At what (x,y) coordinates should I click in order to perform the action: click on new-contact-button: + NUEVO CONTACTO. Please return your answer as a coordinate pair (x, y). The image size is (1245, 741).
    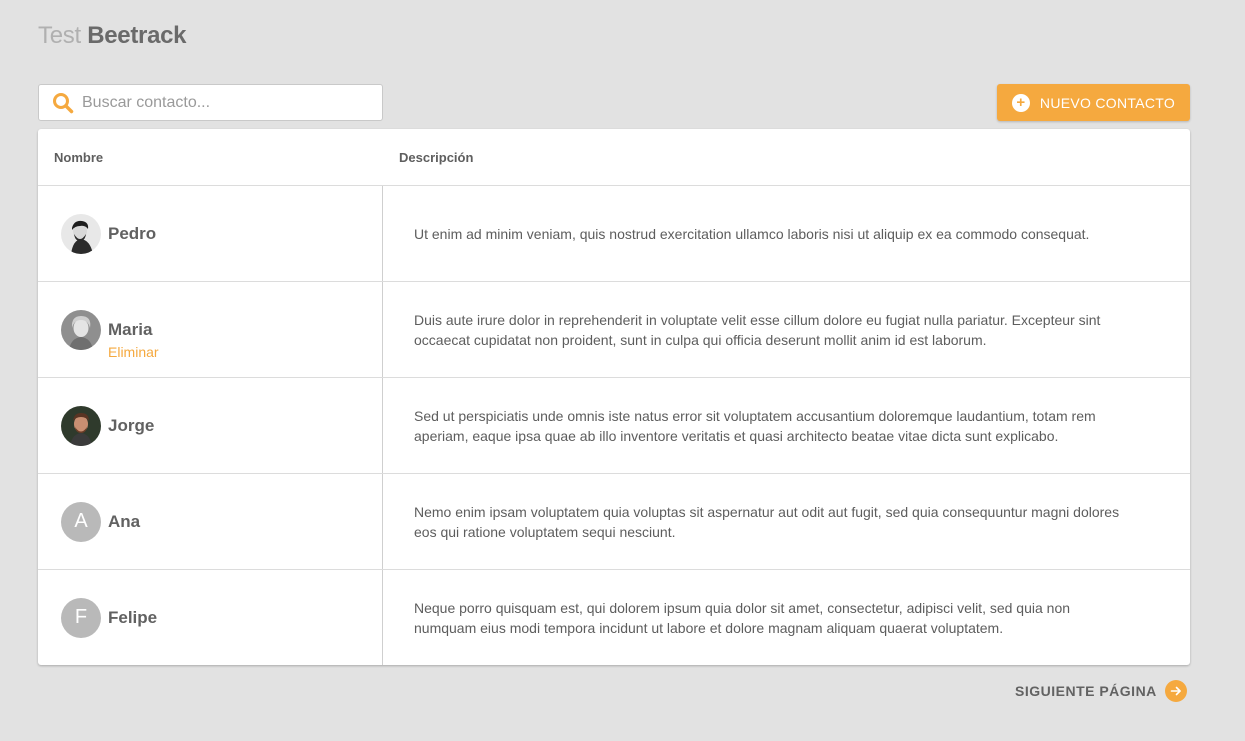
    Looking at the image, I should click on (1093, 102).